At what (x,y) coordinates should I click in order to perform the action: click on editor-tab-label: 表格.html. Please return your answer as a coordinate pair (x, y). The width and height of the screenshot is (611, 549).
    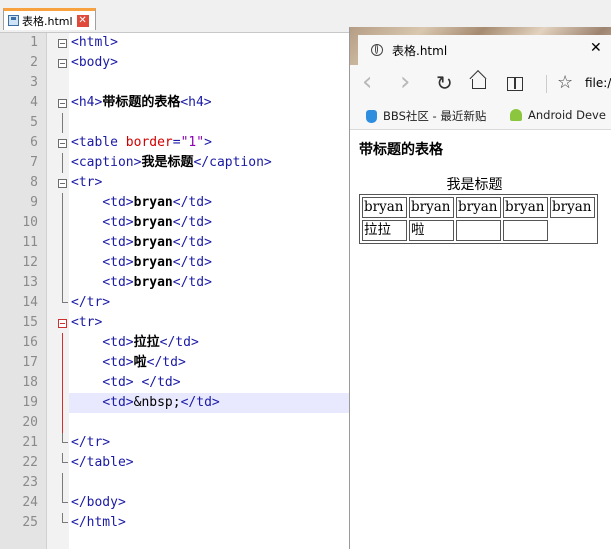
    Looking at the image, I should click on (47, 21).